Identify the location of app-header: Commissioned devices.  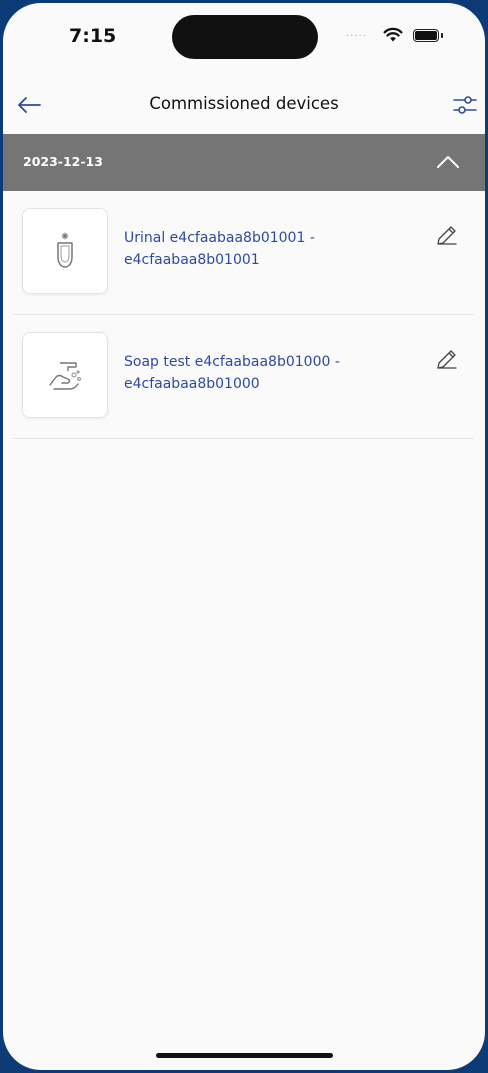
(244, 105).